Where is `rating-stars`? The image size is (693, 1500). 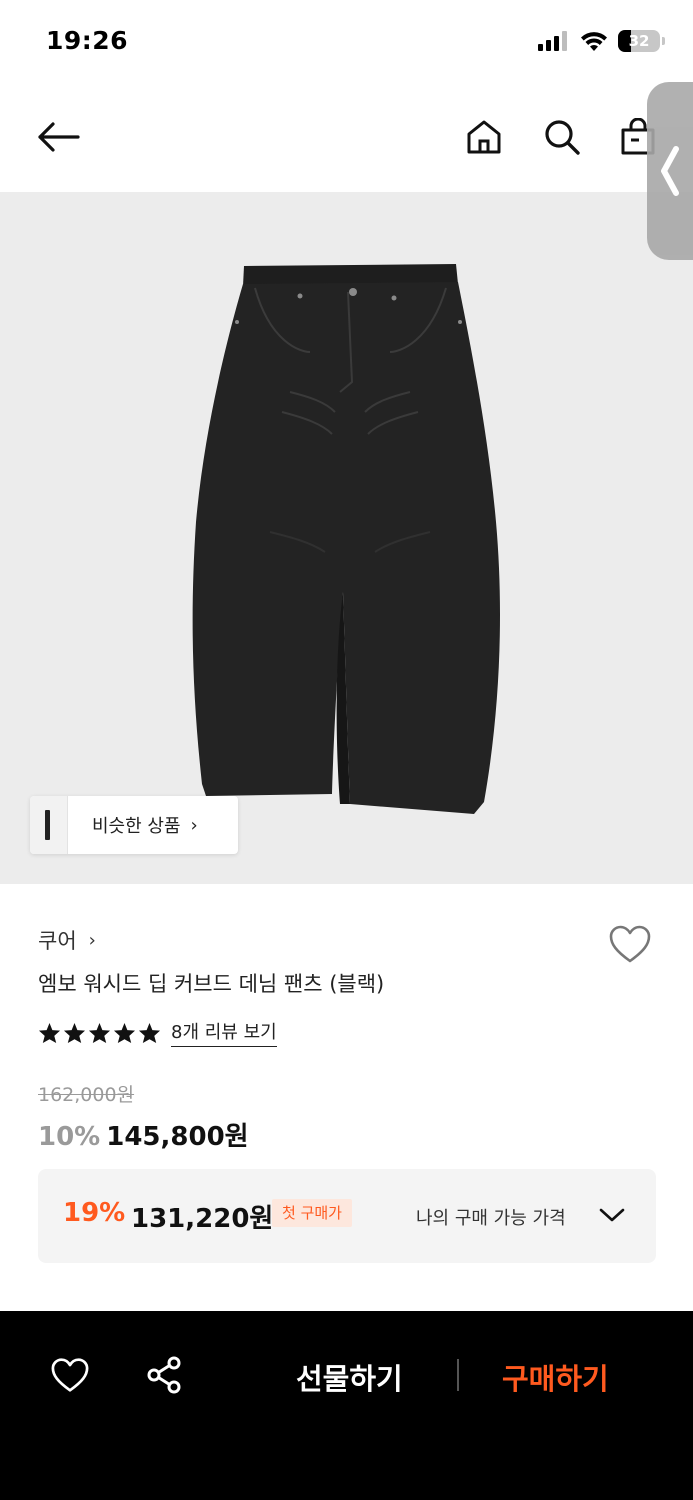 rating-stars is located at coordinates (99, 1033).